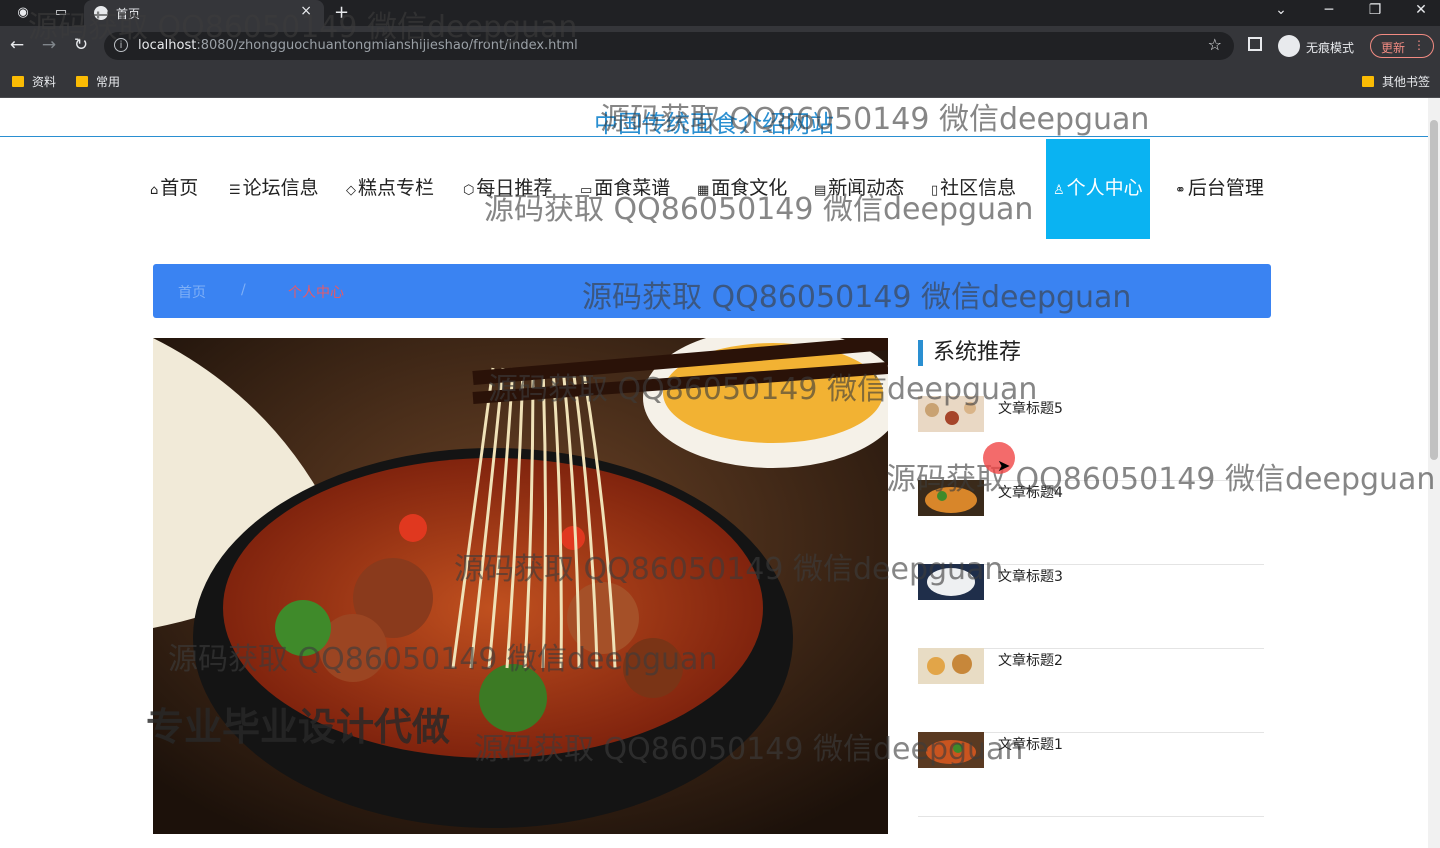 This screenshot has height=848, width=1440. What do you see at coordinates (1419, 45) in the screenshot?
I see `menu-dots-icon: ⋮` at bounding box center [1419, 45].